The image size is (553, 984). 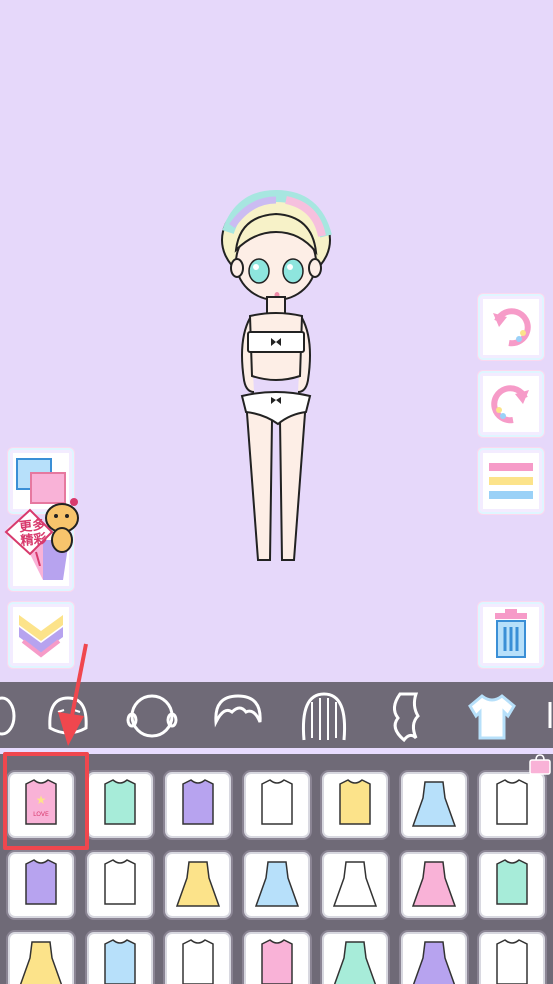 I want to click on heart-dress-icon, so click(x=276, y=884).